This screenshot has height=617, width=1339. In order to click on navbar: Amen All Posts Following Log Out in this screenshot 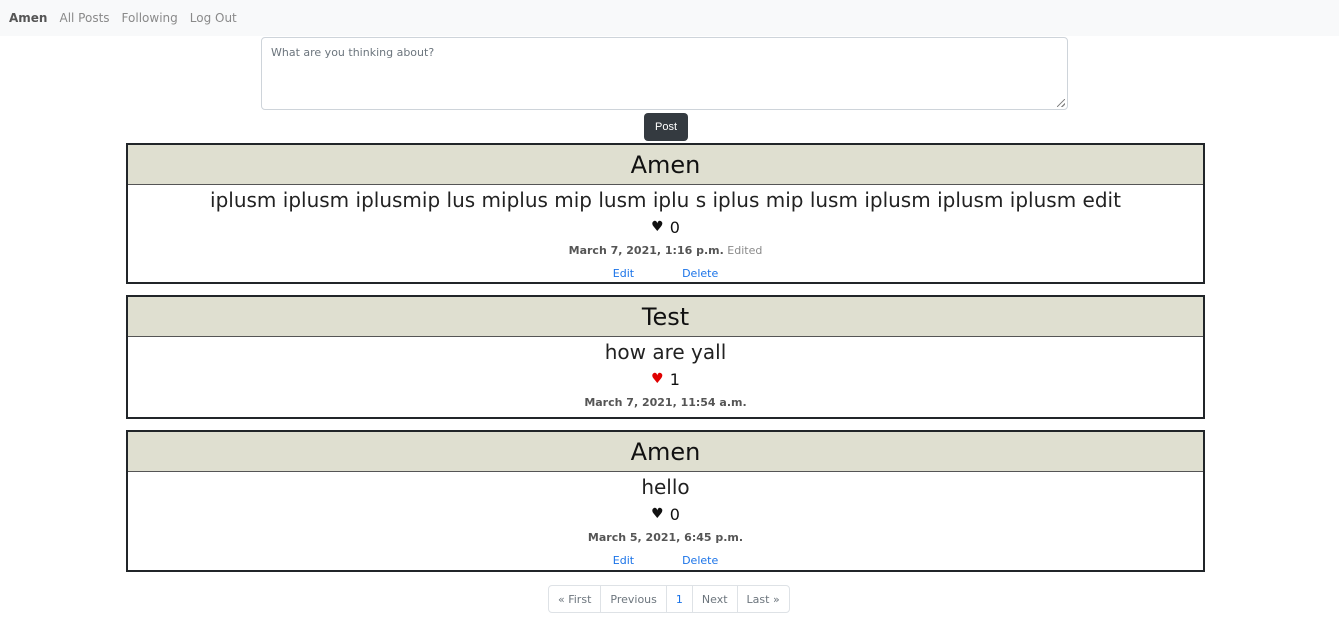, I will do `click(669, 18)`.